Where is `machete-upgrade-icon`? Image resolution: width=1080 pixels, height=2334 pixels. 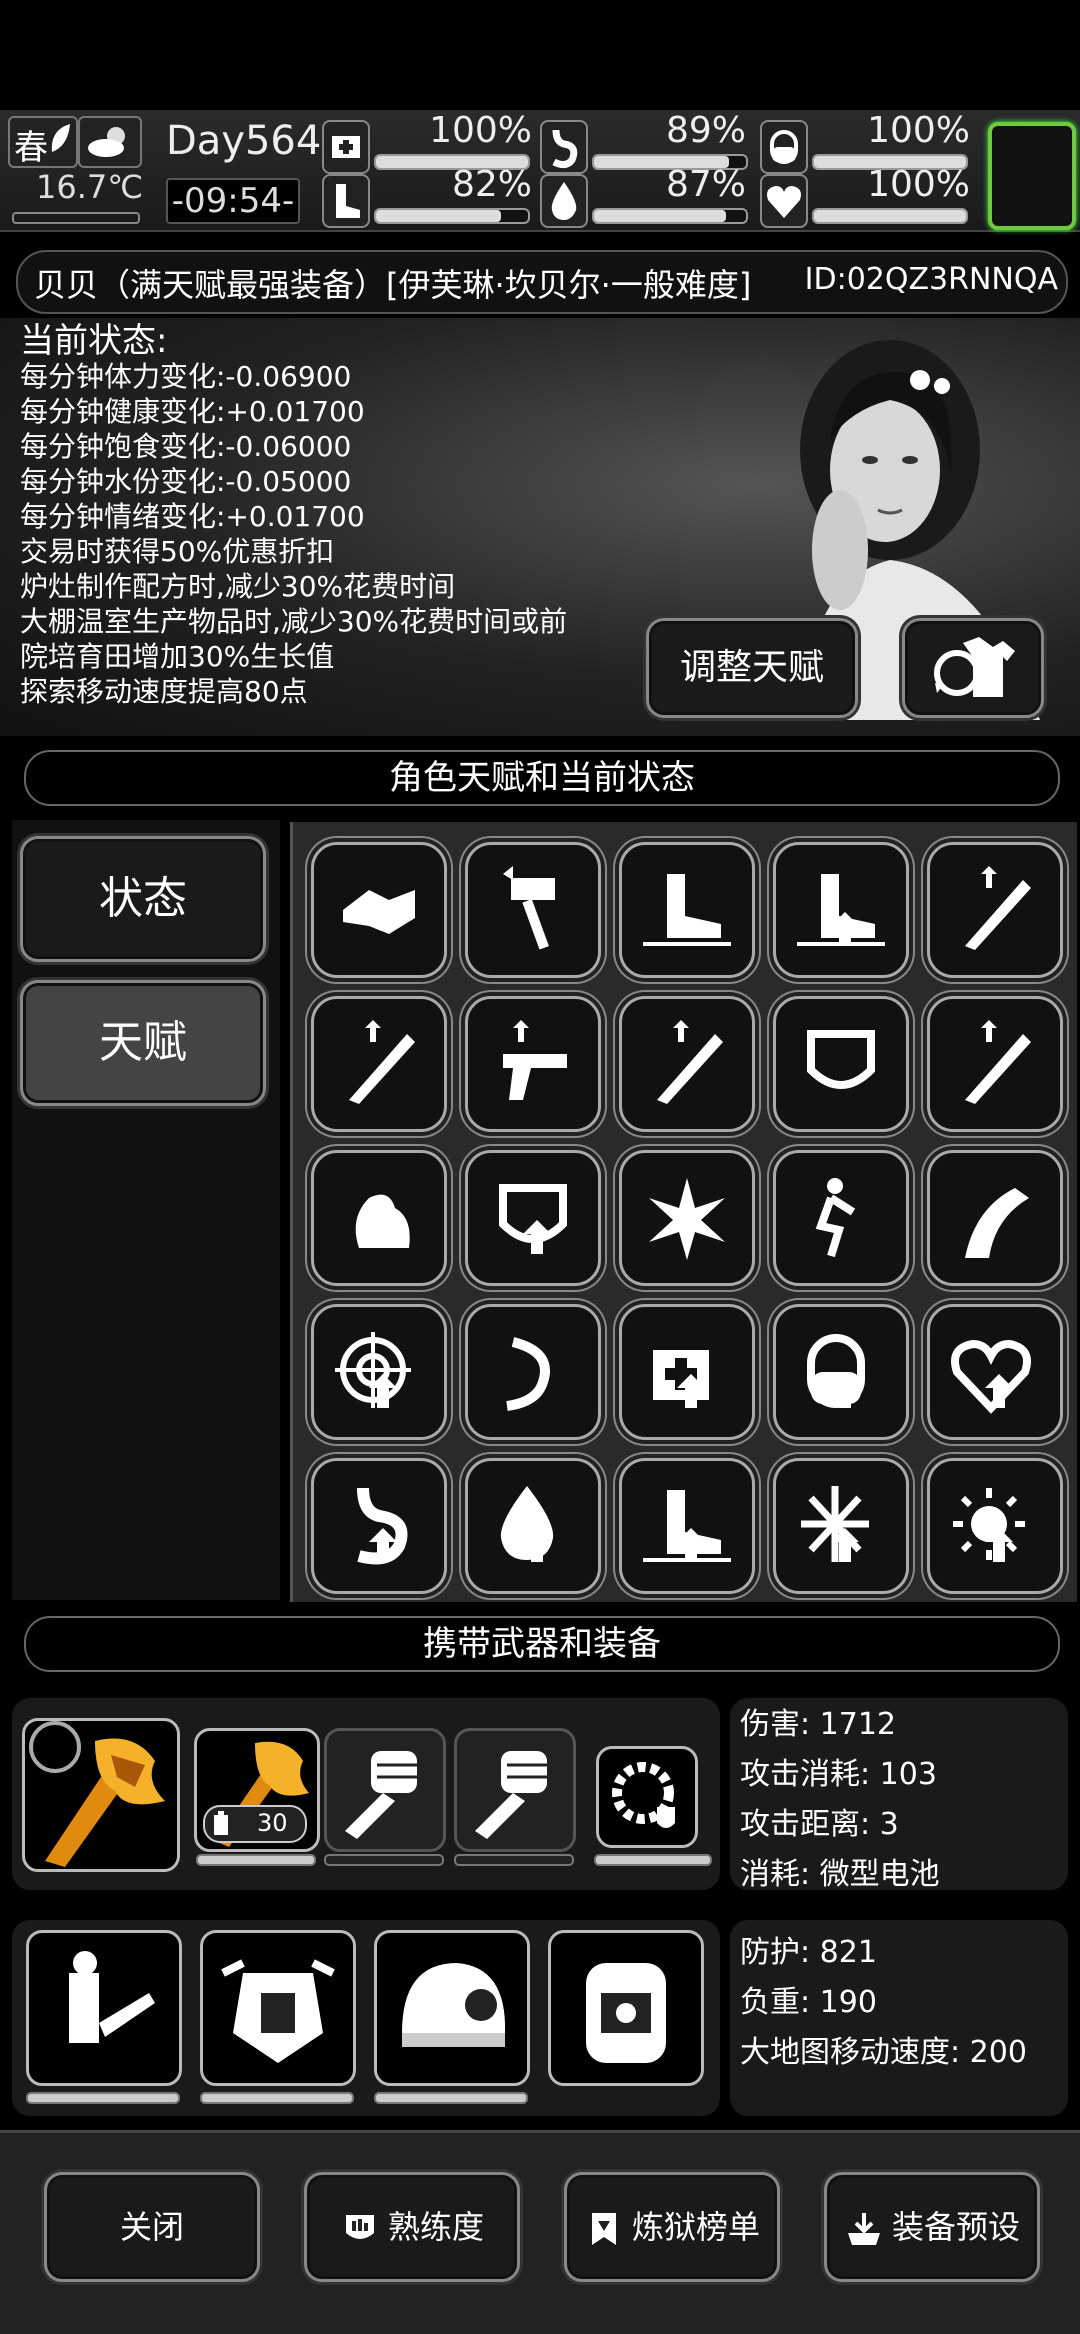 machete-upgrade-icon is located at coordinates (998, 908).